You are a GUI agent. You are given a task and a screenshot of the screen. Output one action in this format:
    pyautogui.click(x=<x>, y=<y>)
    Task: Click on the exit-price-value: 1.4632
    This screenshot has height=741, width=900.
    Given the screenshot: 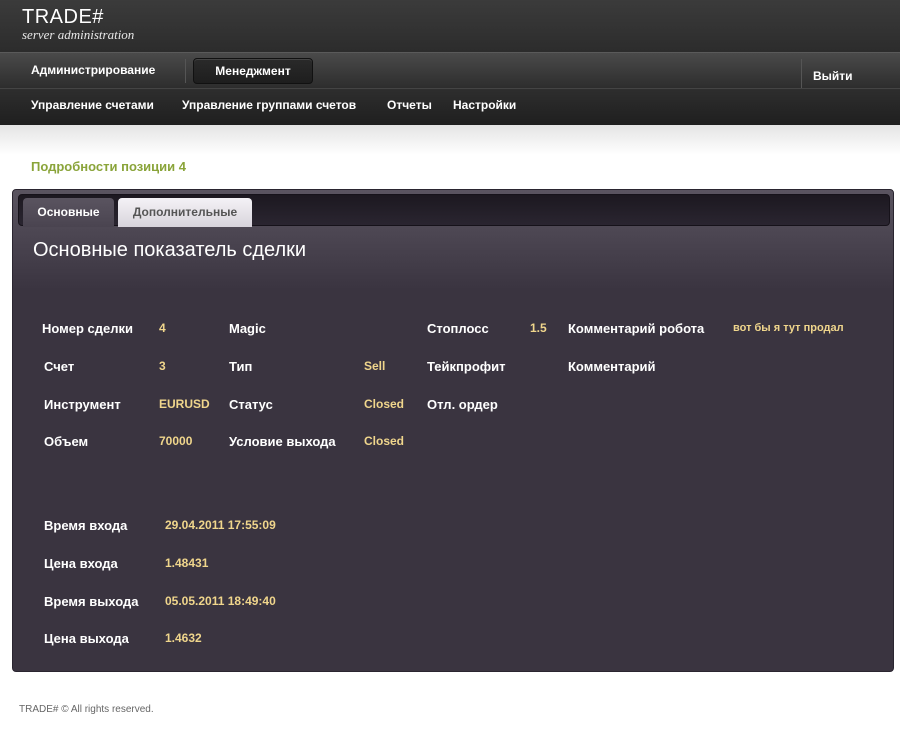 What is the action you would take?
    pyautogui.click(x=183, y=638)
    